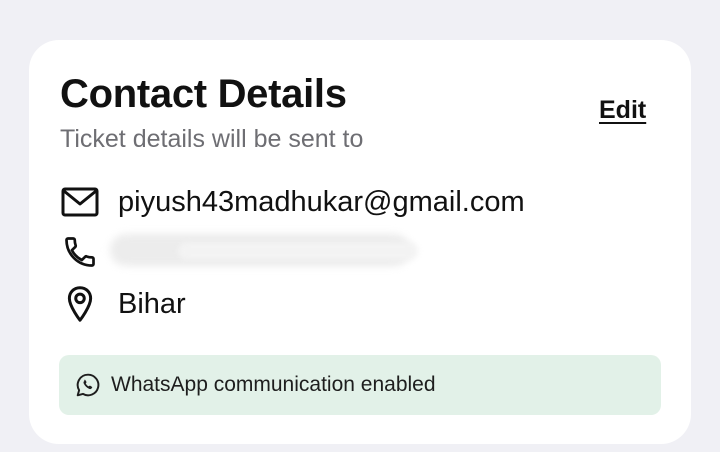 The image size is (720, 452). I want to click on phone-value-redacted, so click(264, 252).